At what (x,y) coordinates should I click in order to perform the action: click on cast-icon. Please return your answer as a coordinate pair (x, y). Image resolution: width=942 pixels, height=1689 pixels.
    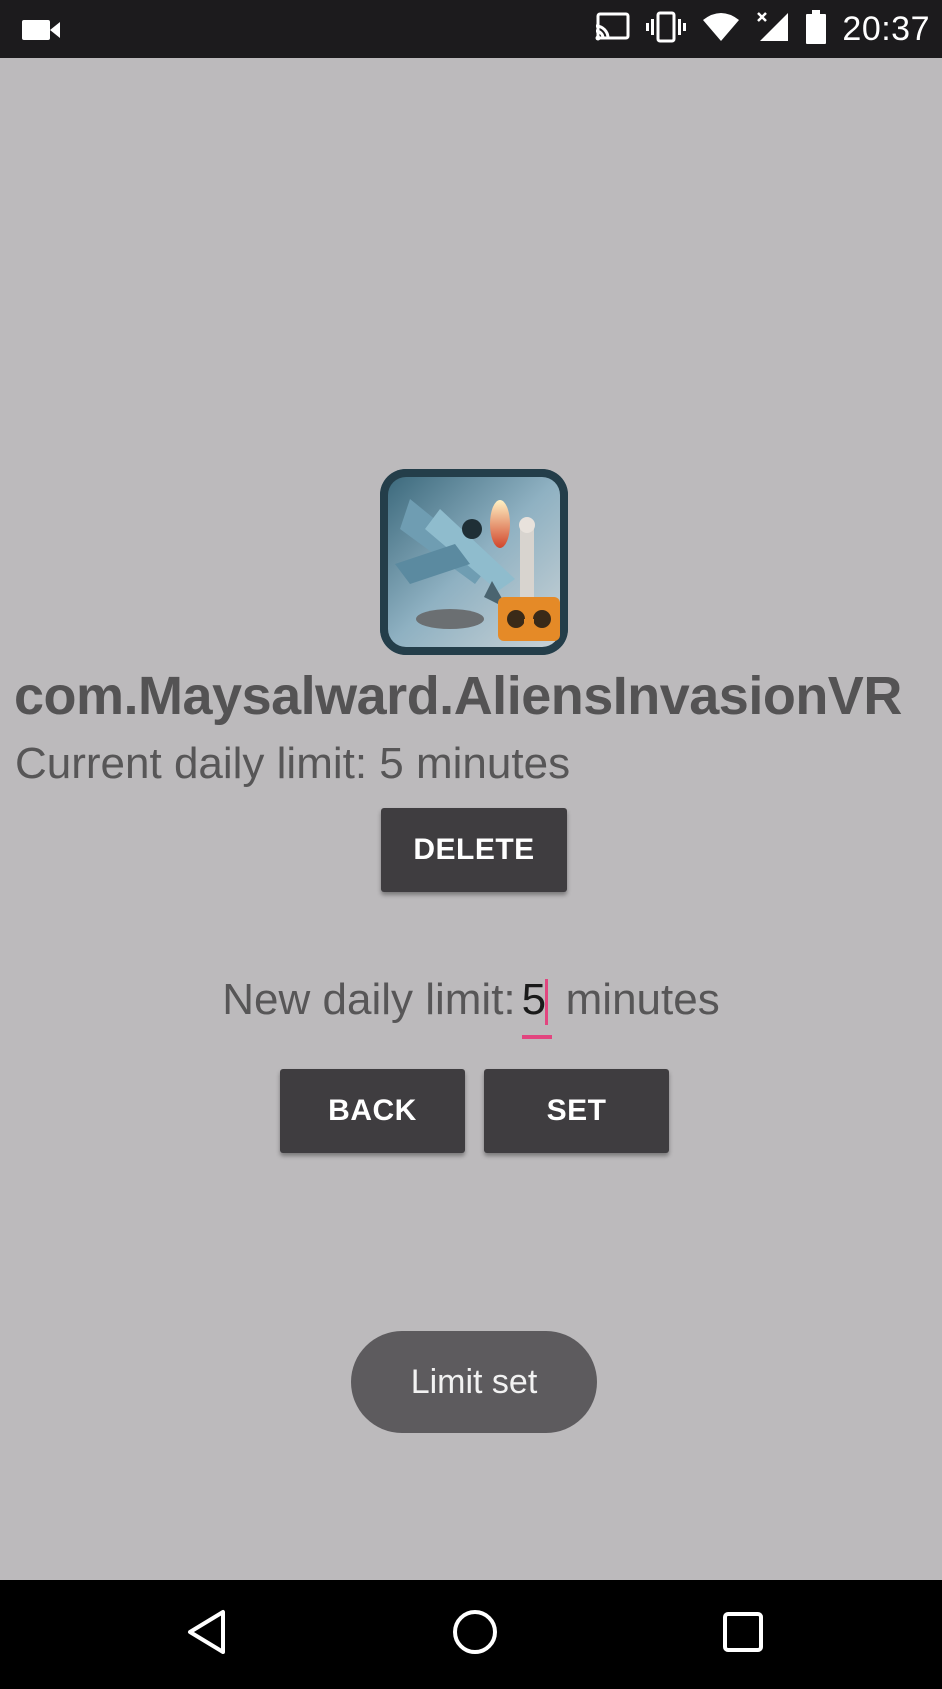
    Looking at the image, I should click on (612, 29).